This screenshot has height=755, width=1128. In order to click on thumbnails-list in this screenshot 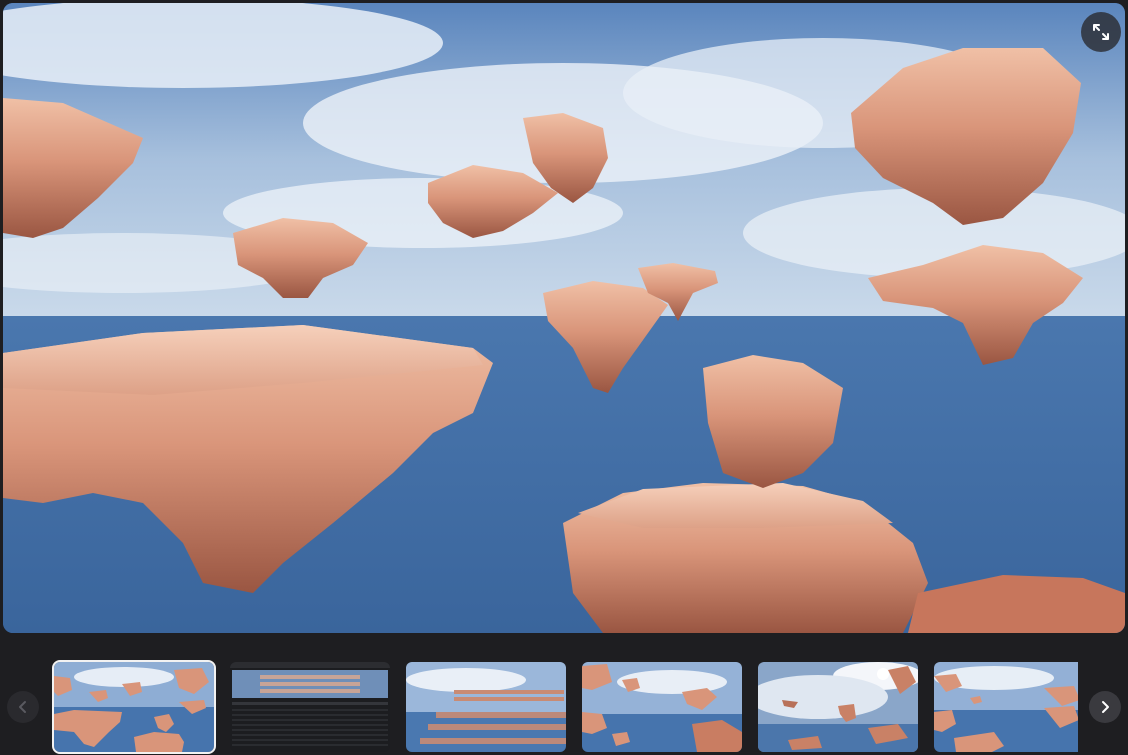, I will do `click(565, 707)`.